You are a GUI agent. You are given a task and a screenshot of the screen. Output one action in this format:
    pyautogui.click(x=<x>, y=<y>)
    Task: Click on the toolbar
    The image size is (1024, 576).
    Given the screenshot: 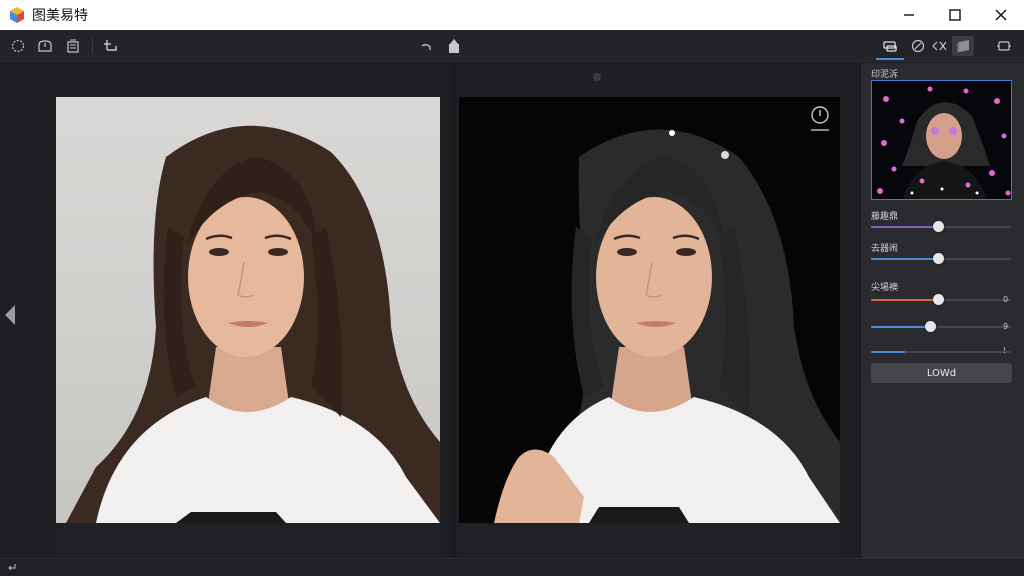 What is the action you would take?
    pyautogui.click(x=512, y=46)
    